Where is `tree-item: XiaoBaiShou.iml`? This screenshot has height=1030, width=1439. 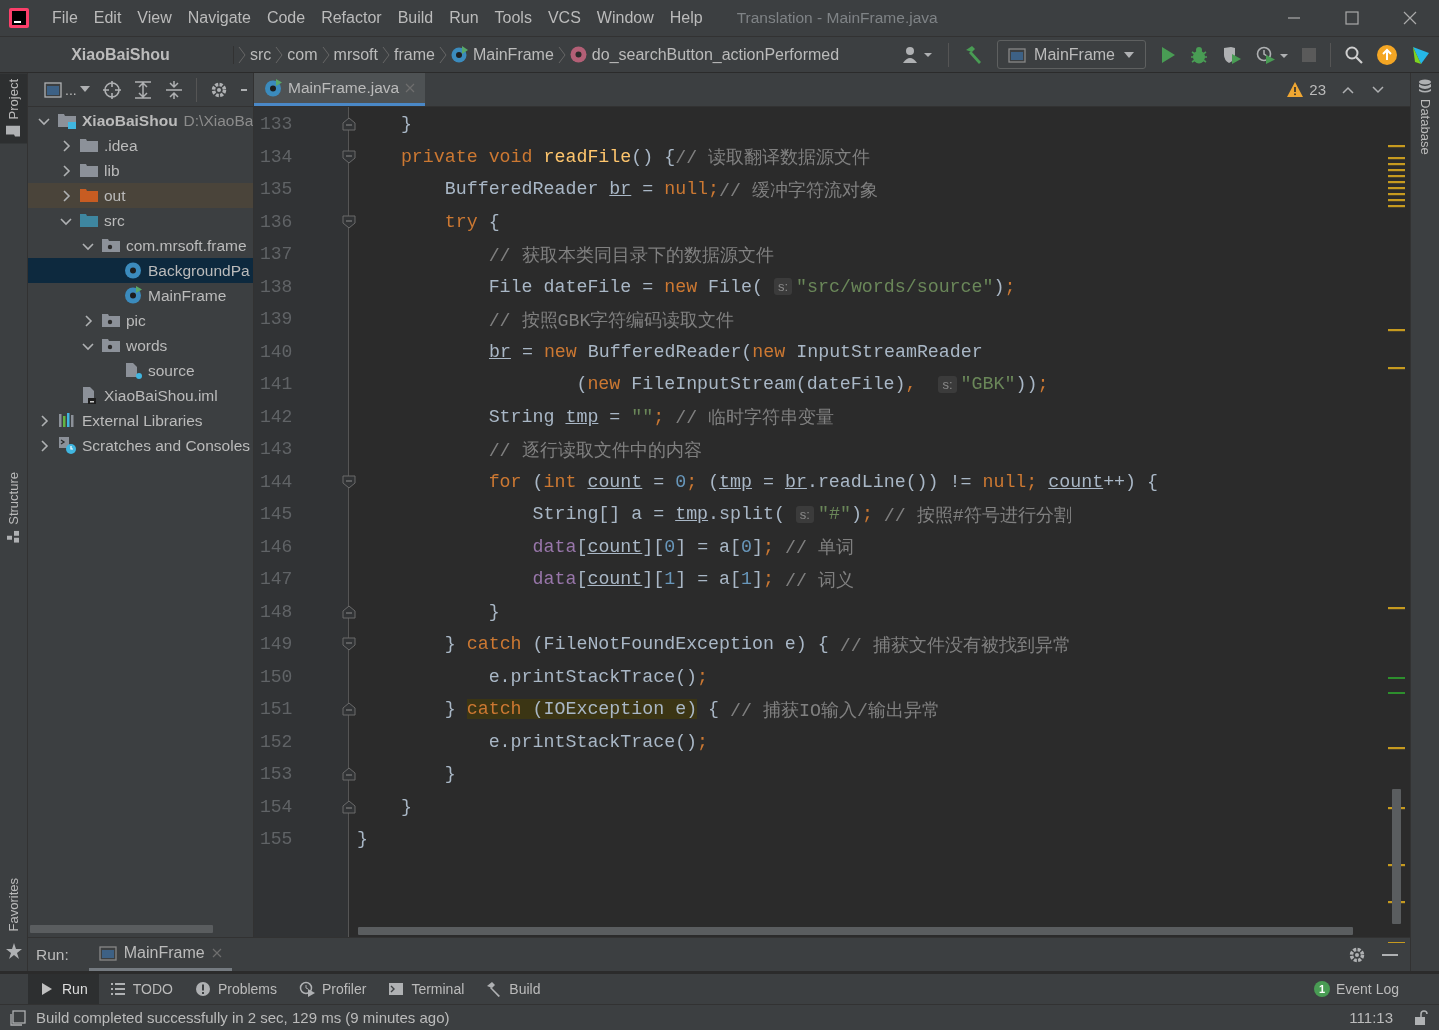
tree-item: XiaoBaiShou.iml is located at coordinates (140, 395).